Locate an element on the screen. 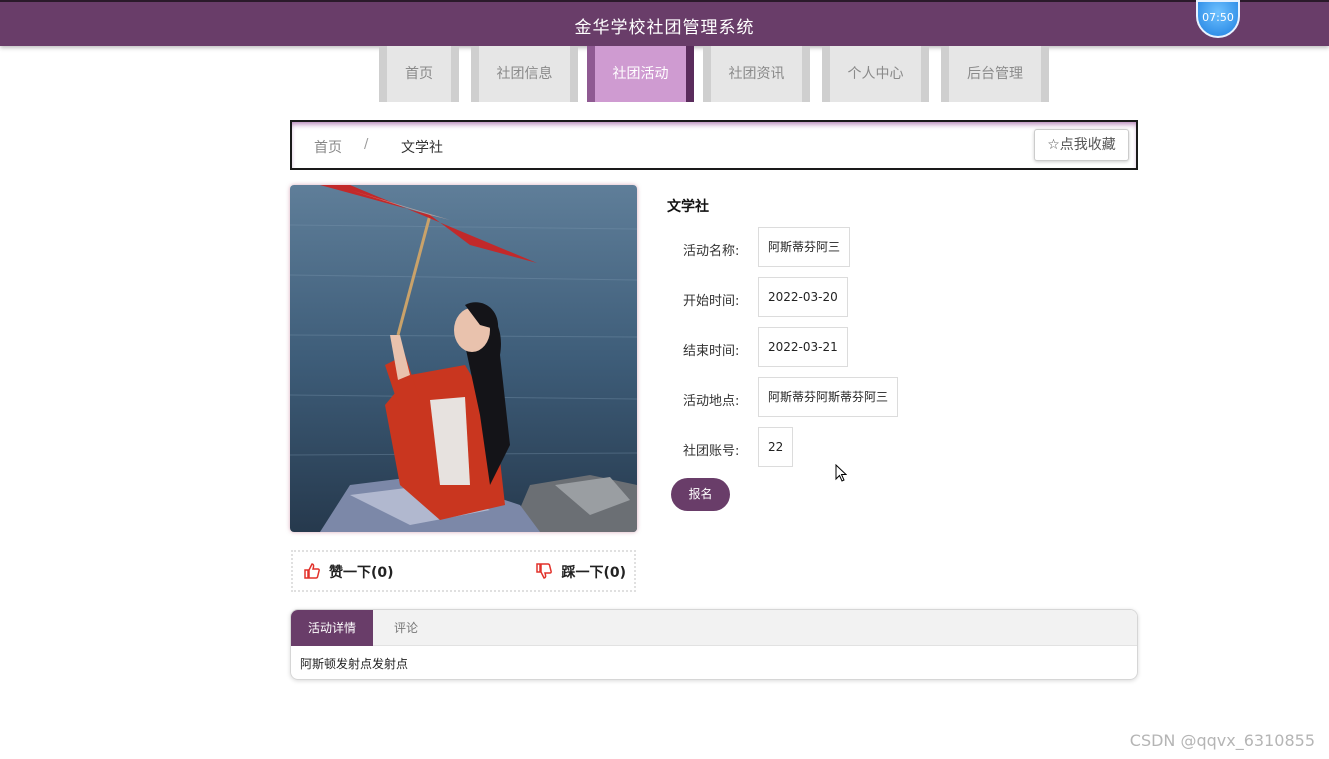 The width and height of the screenshot is (1329, 759). favorite-button: ☆点我收藏 is located at coordinates (1081, 145).